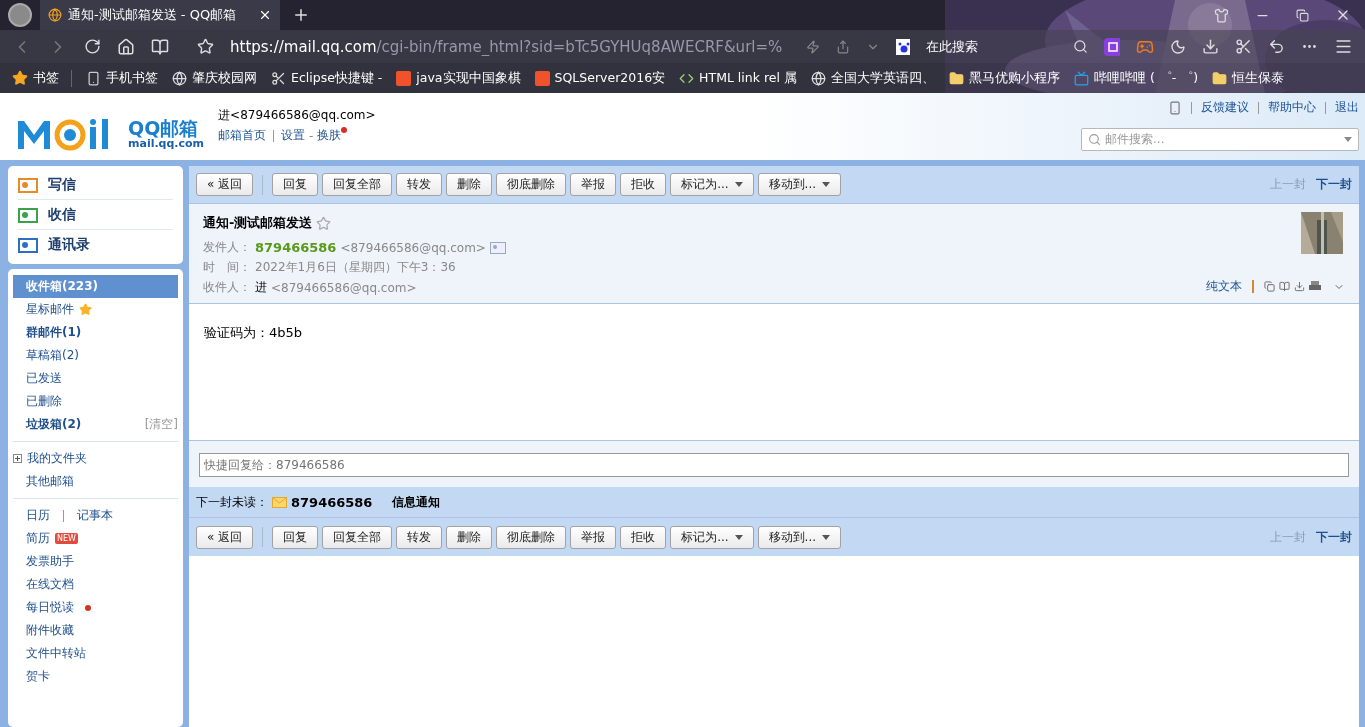  I want to click on search-field: 在此搜索, so click(992, 46).